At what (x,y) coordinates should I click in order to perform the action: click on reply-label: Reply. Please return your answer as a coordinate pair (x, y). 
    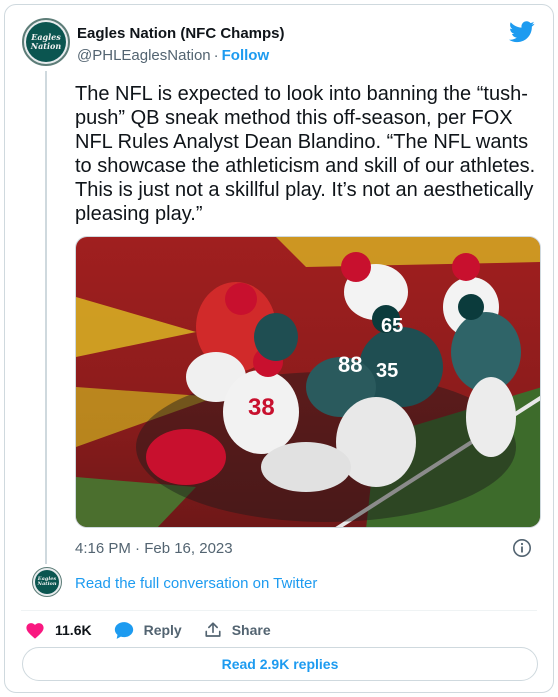
    Looking at the image, I should click on (162, 630).